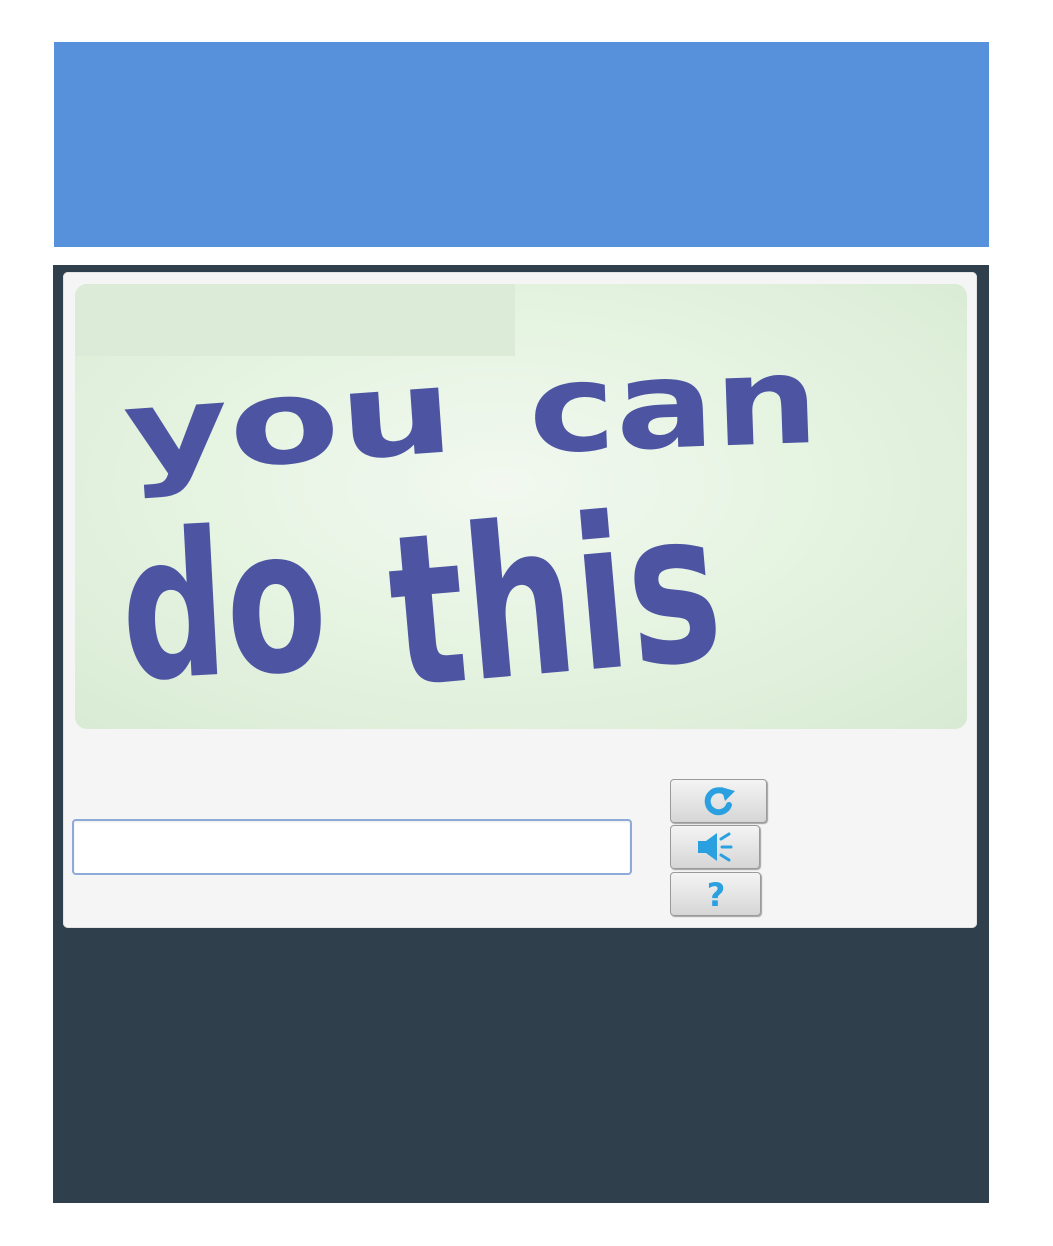  I want to click on captcha-word-2: can, so click(673, 405).